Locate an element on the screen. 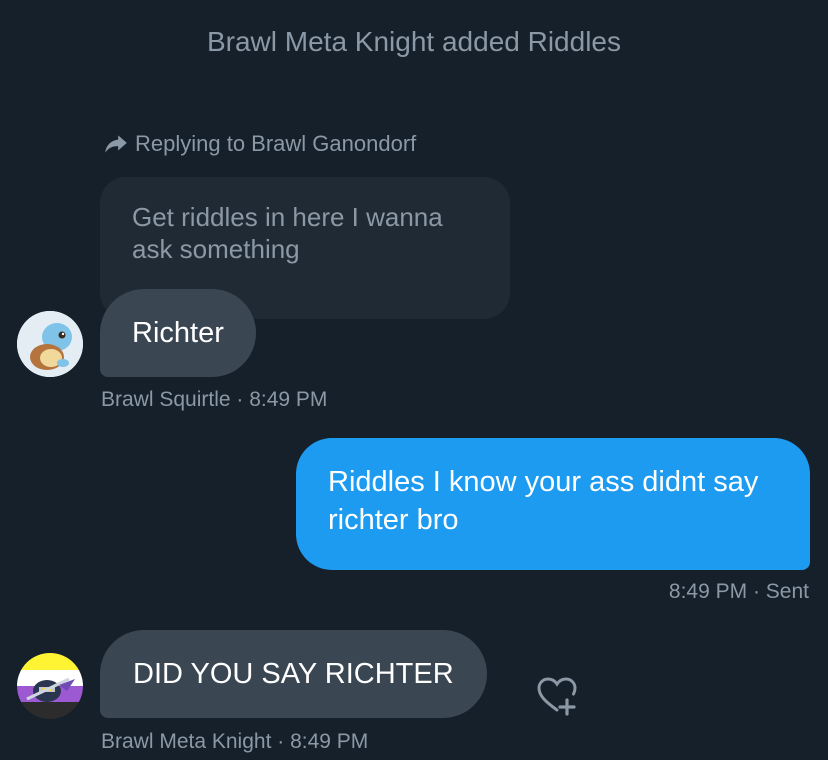  message-meta-meta-knight: Brawl Meta Knight · 8:49 PM is located at coordinates (235, 741).